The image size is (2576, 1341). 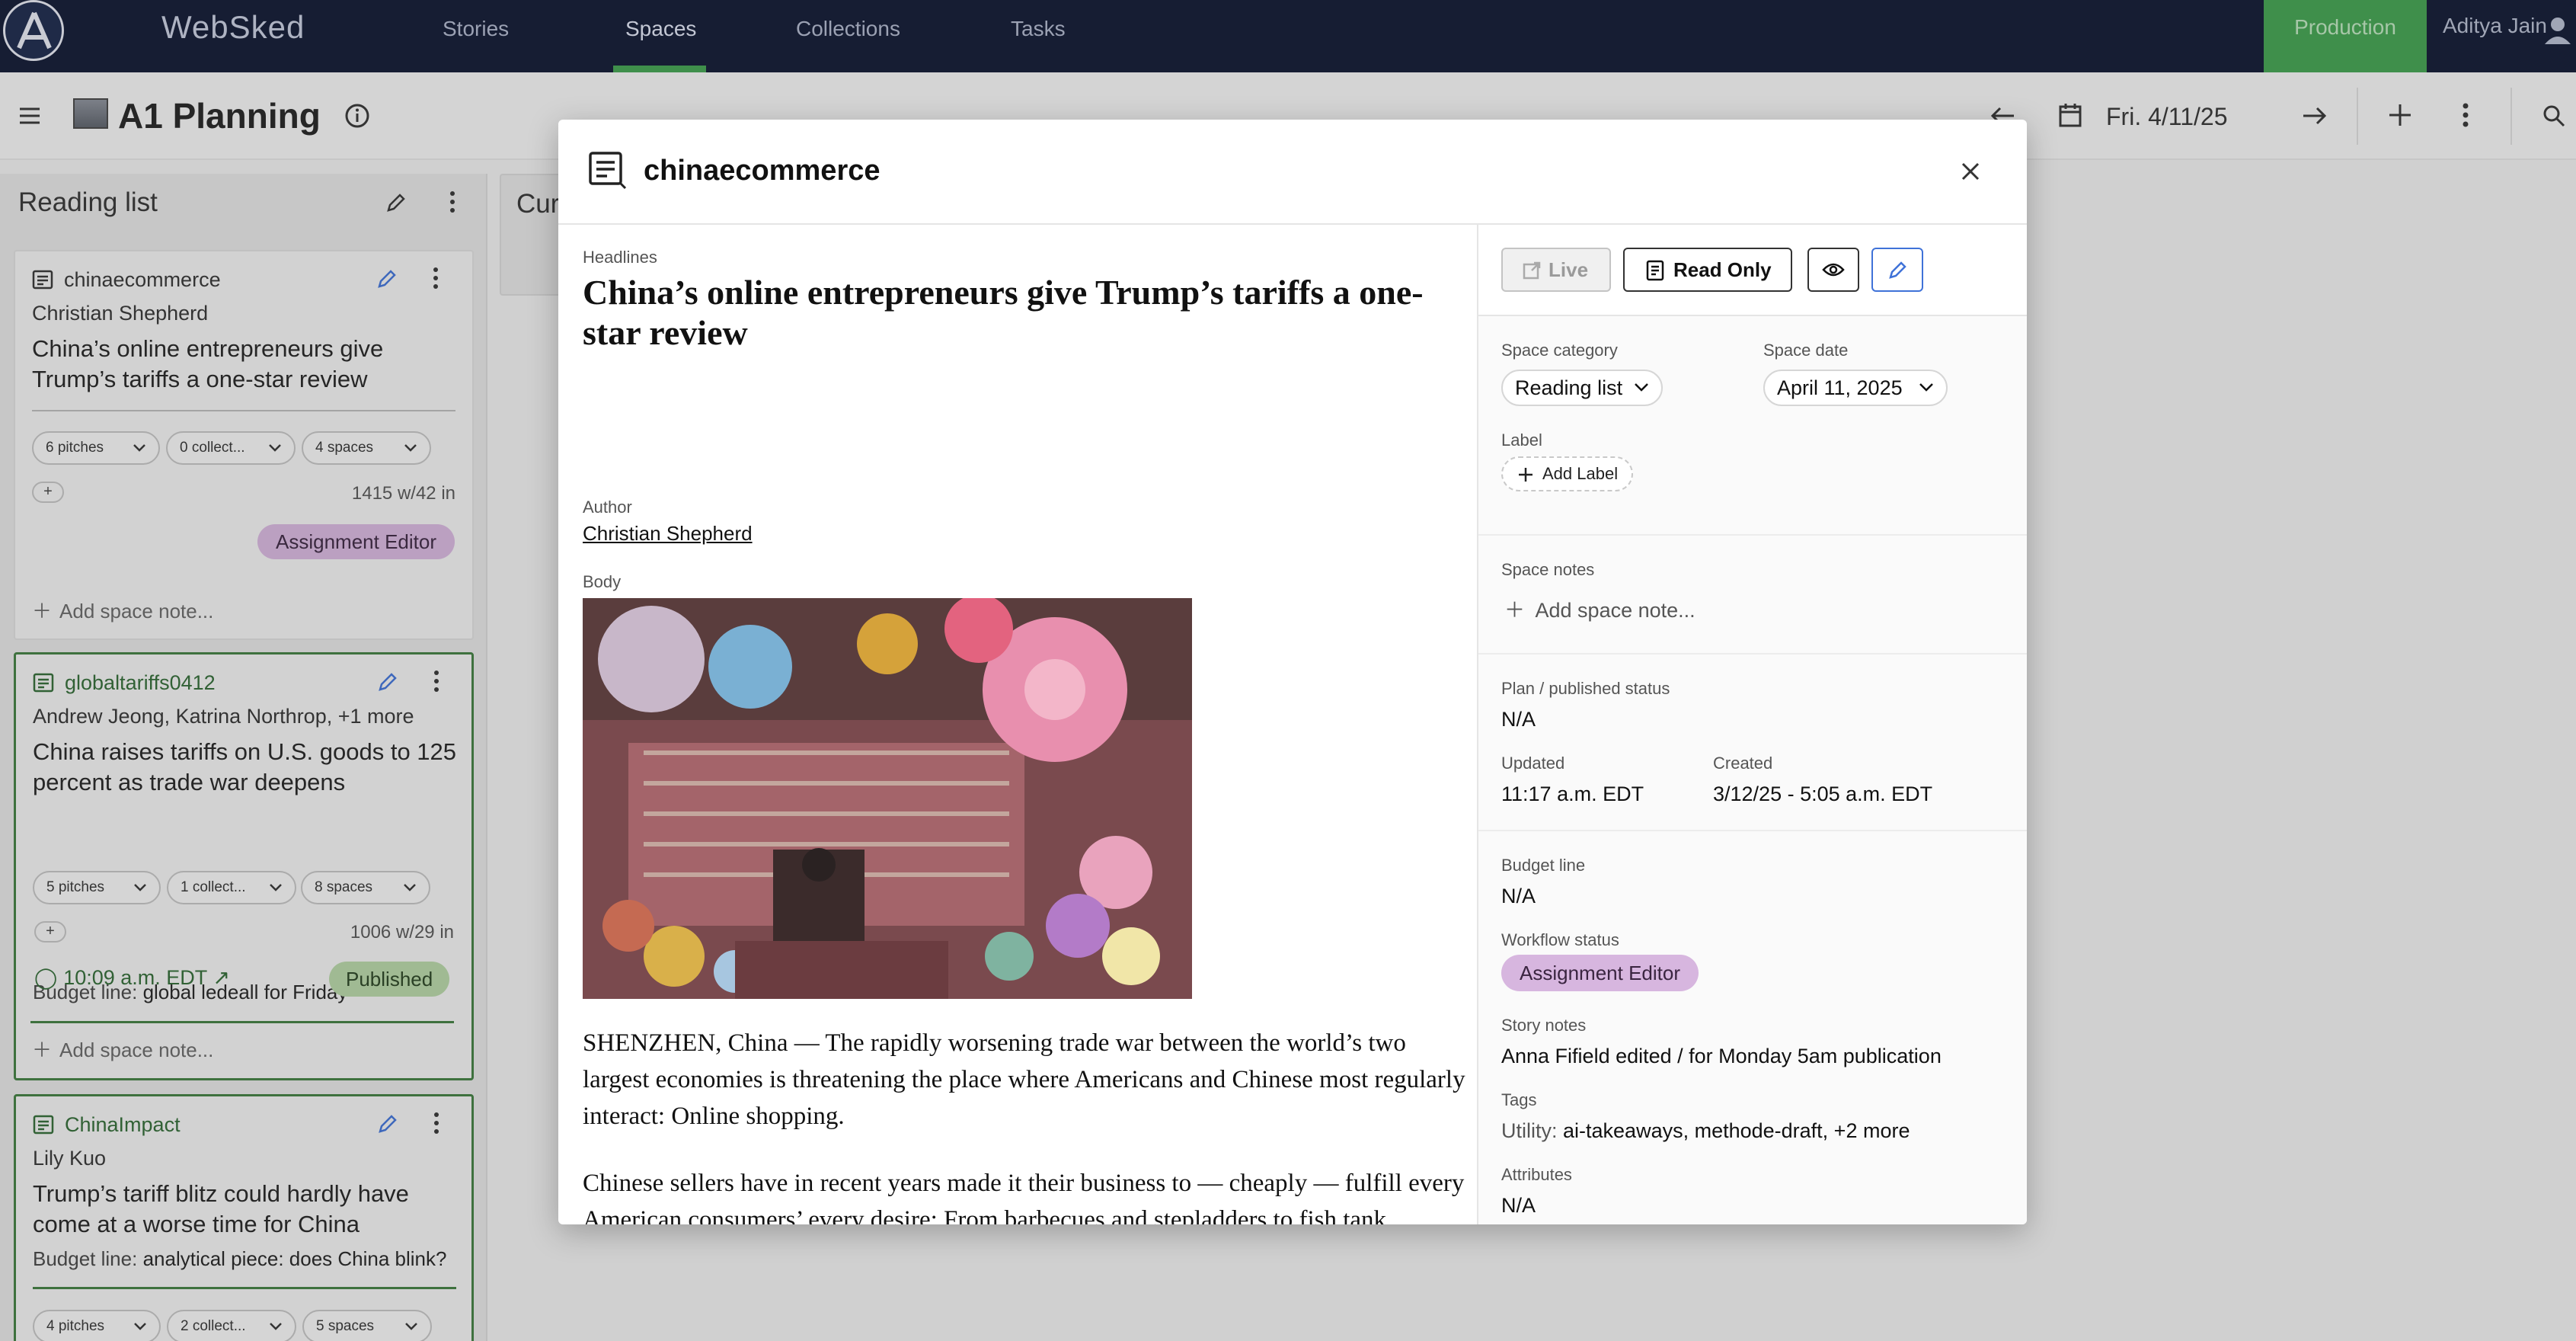 I want to click on tab-tasks: Tasks, so click(x=1038, y=29).